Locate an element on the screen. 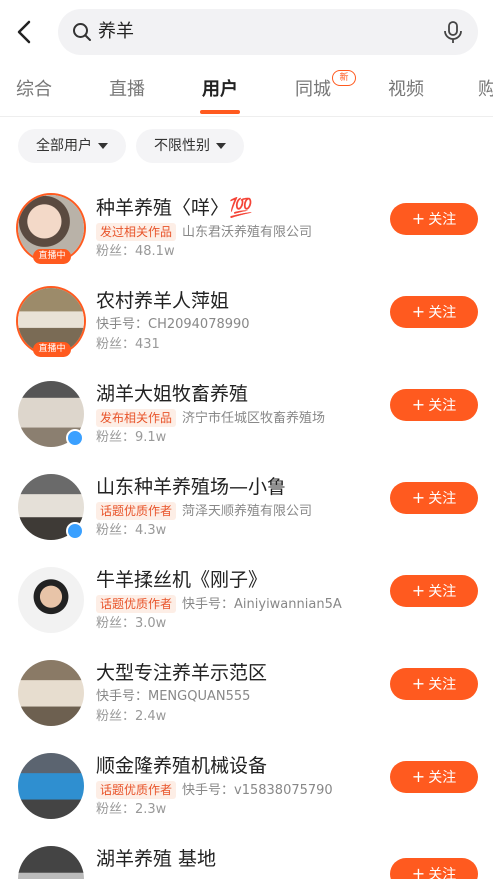 Image resolution: width=493 pixels, height=879 pixels. microphone-icon is located at coordinates (453, 32).